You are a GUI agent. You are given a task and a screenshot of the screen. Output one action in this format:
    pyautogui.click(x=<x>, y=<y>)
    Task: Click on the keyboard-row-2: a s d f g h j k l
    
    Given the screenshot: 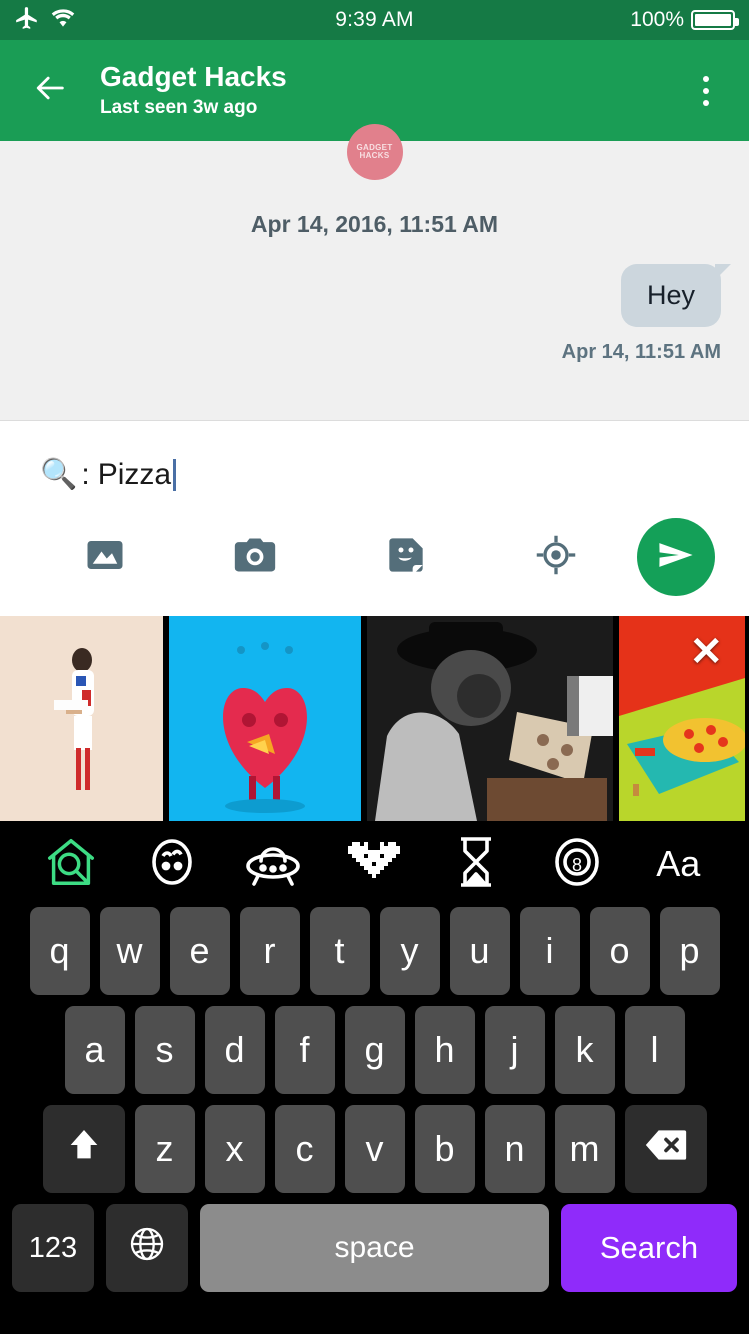 What is the action you would take?
    pyautogui.click(x=374, y=1050)
    